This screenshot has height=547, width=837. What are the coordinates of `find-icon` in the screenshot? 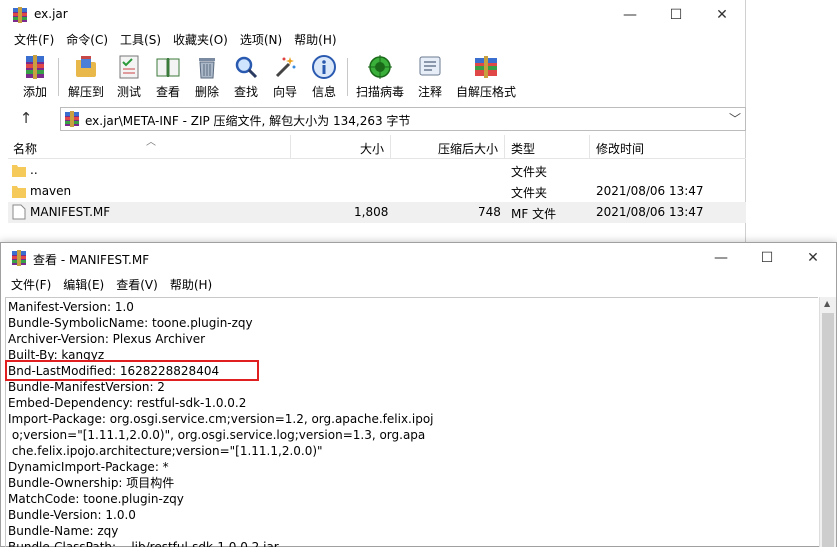 It's located at (246, 67).